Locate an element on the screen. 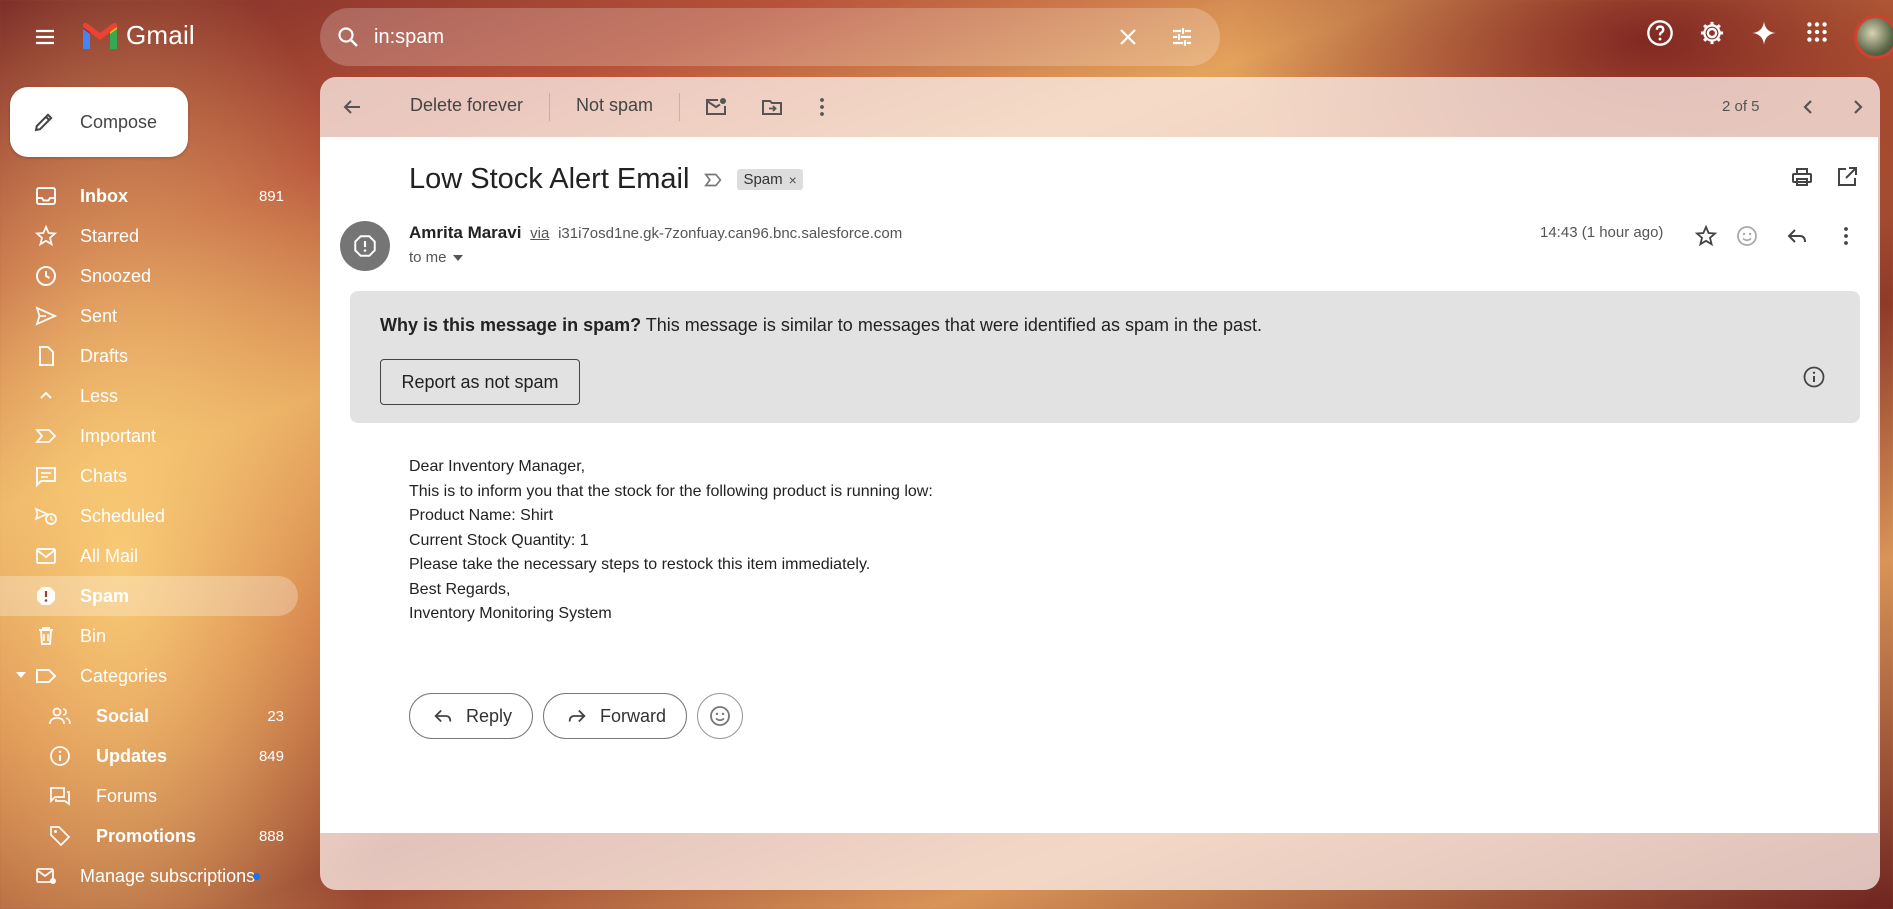 Image resolution: width=1893 pixels, height=909 pixels. reply-label: Reply is located at coordinates (489, 715).